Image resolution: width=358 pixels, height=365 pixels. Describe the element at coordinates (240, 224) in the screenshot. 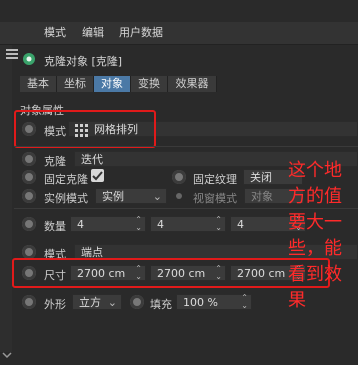

I see `count-z-value: 4` at that location.